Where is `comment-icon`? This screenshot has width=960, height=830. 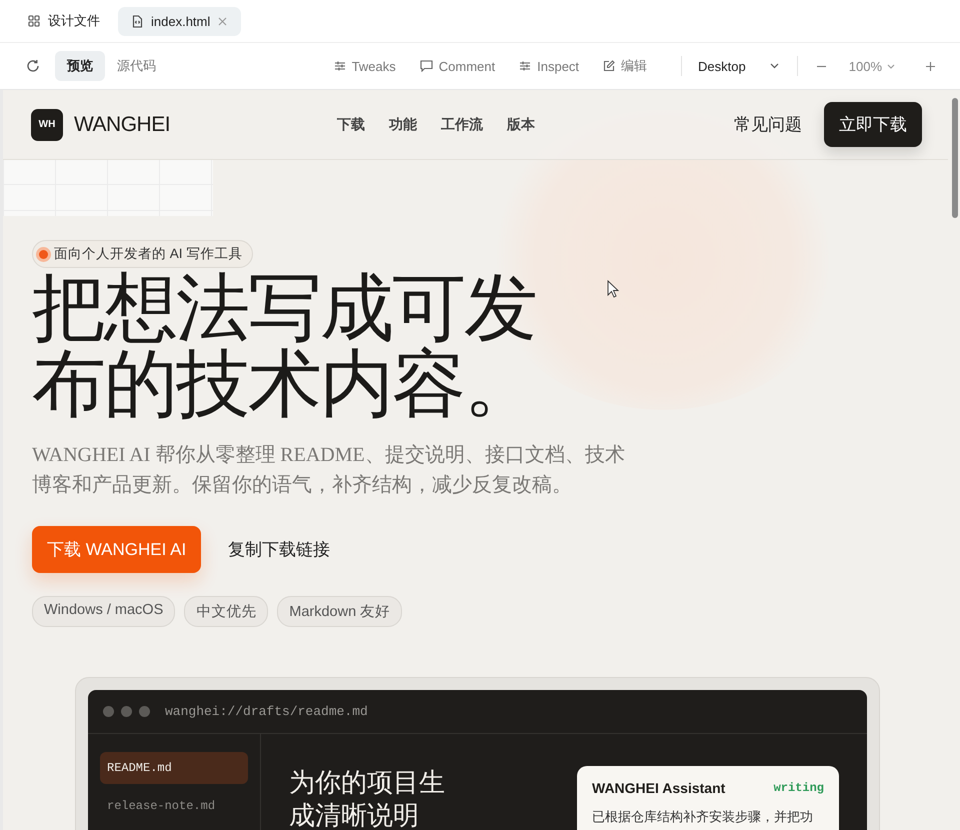
comment-icon is located at coordinates (426, 66).